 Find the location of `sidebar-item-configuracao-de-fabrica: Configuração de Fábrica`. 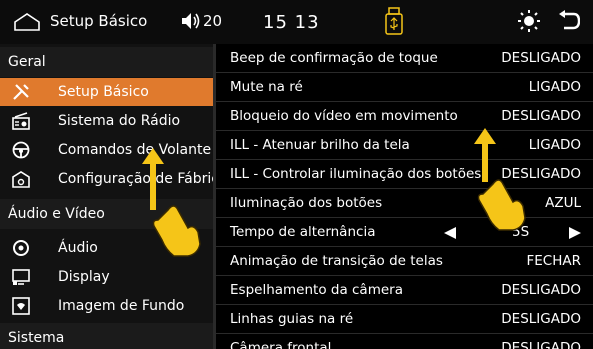

sidebar-item-configuracao-de-fabrica: Configuração de Fábrica is located at coordinates (106, 179).